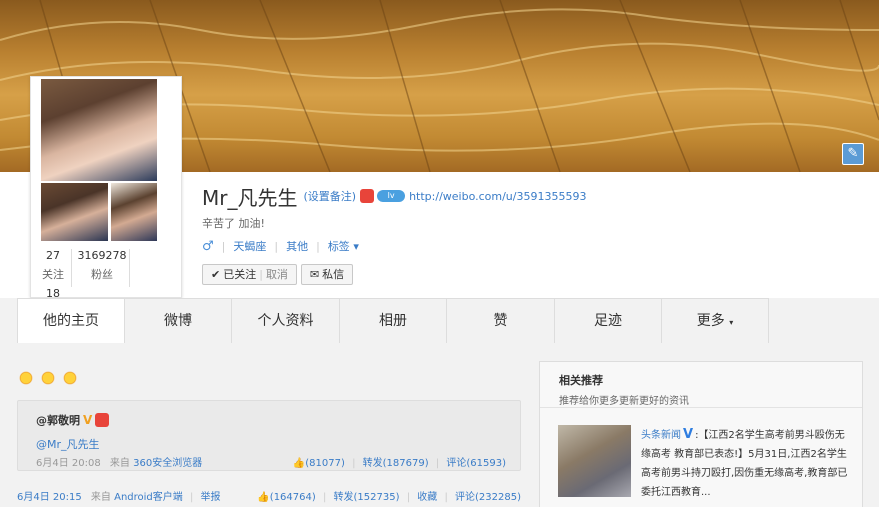  Describe the element at coordinates (71, 320) in the screenshot. I see `tab-home: 他的主页` at that location.